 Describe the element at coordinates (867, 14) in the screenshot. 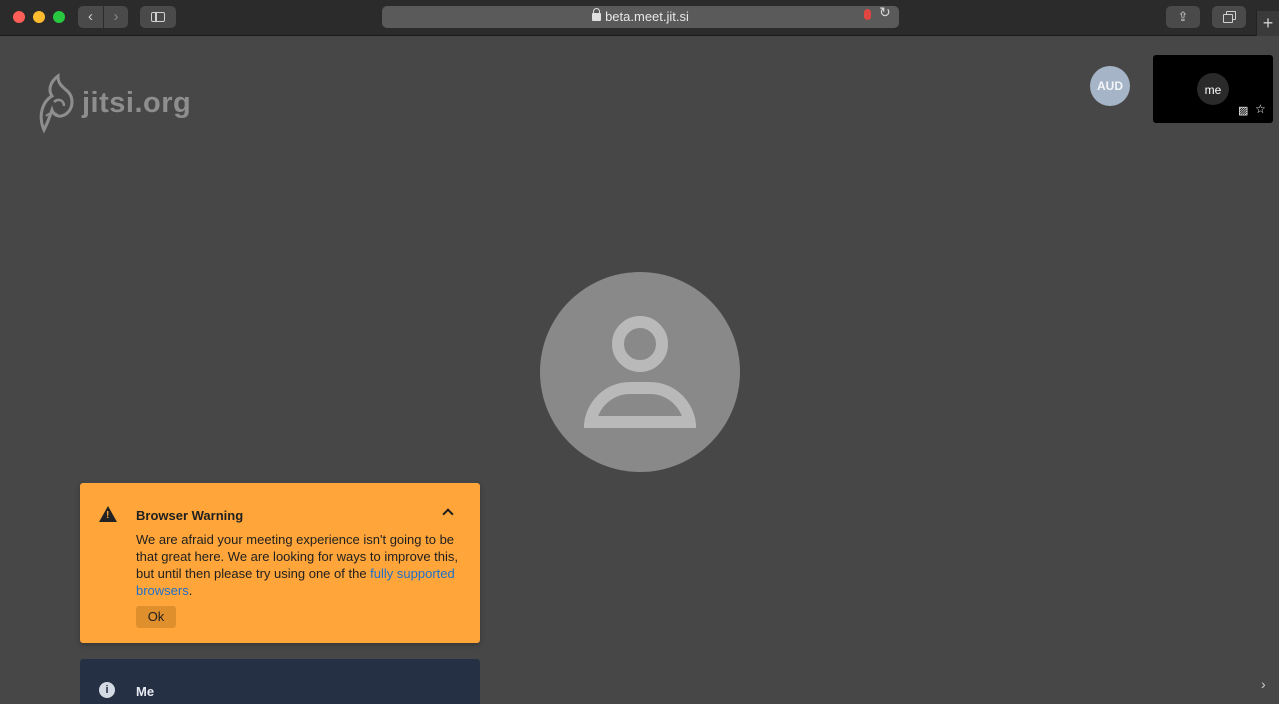

I see `microphone-active-icon` at that location.